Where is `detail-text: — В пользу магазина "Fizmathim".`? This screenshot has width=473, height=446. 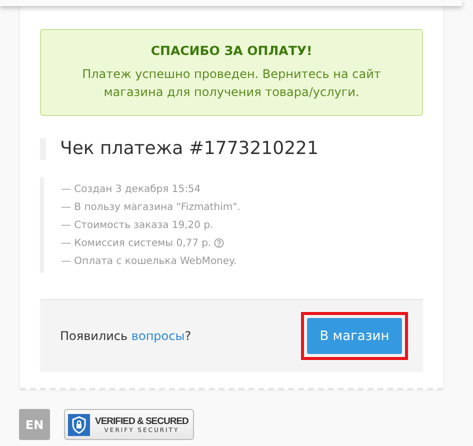 detail-text: — В пользу магазина "Fizmathim". is located at coordinates (150, 207).